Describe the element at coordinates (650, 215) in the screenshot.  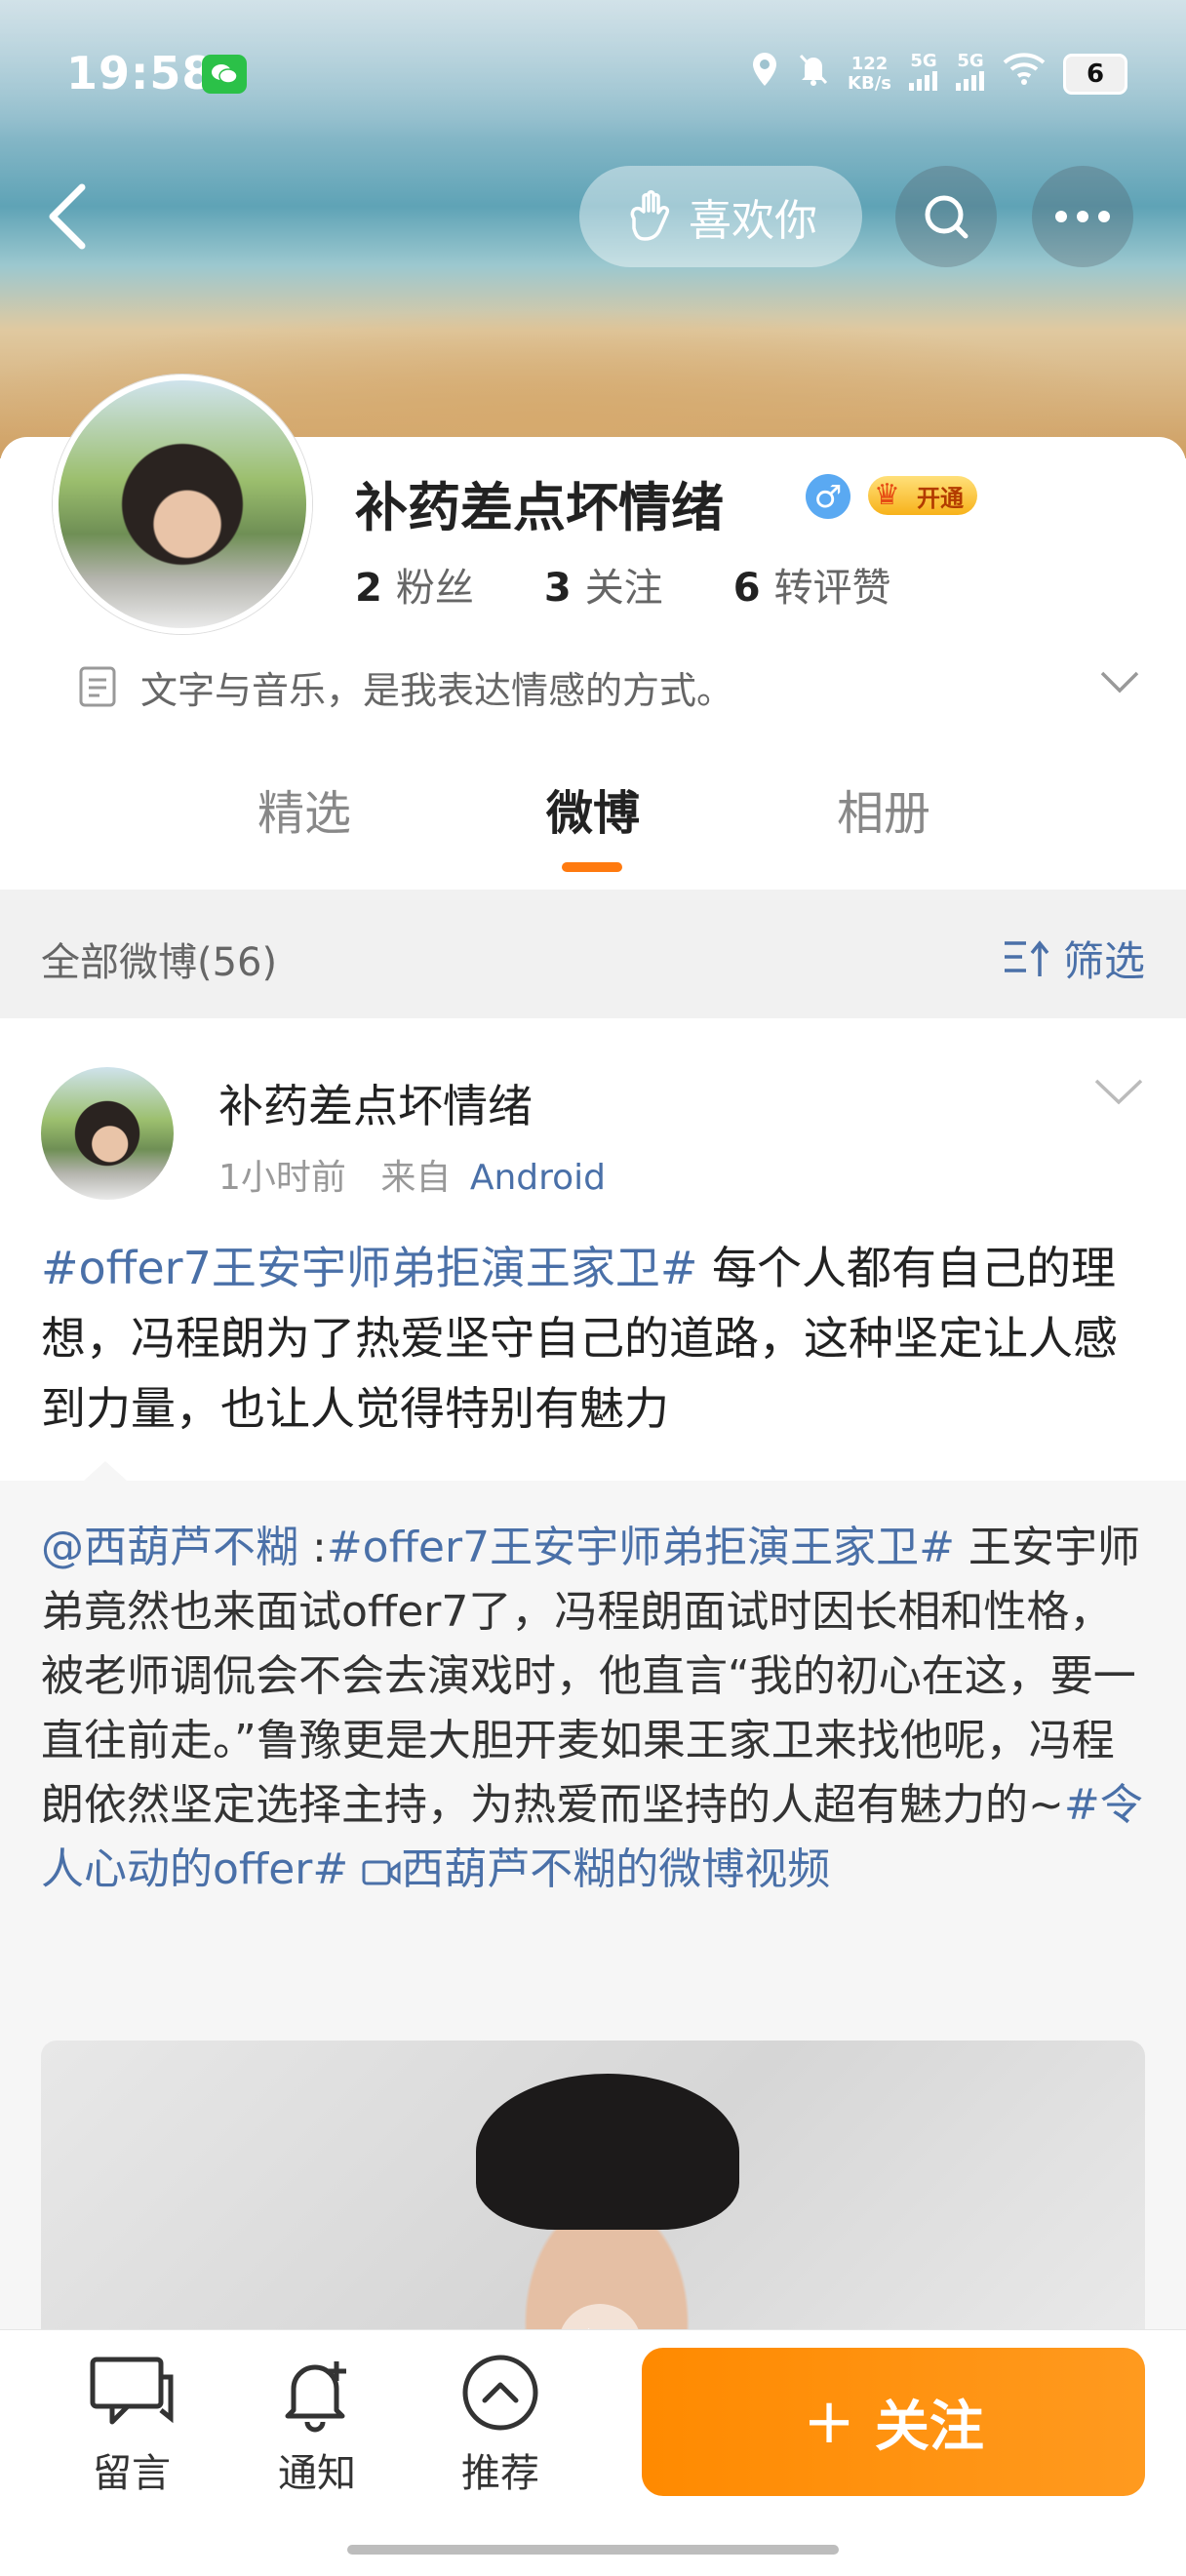
I see `hand-heart-icon` at that location.